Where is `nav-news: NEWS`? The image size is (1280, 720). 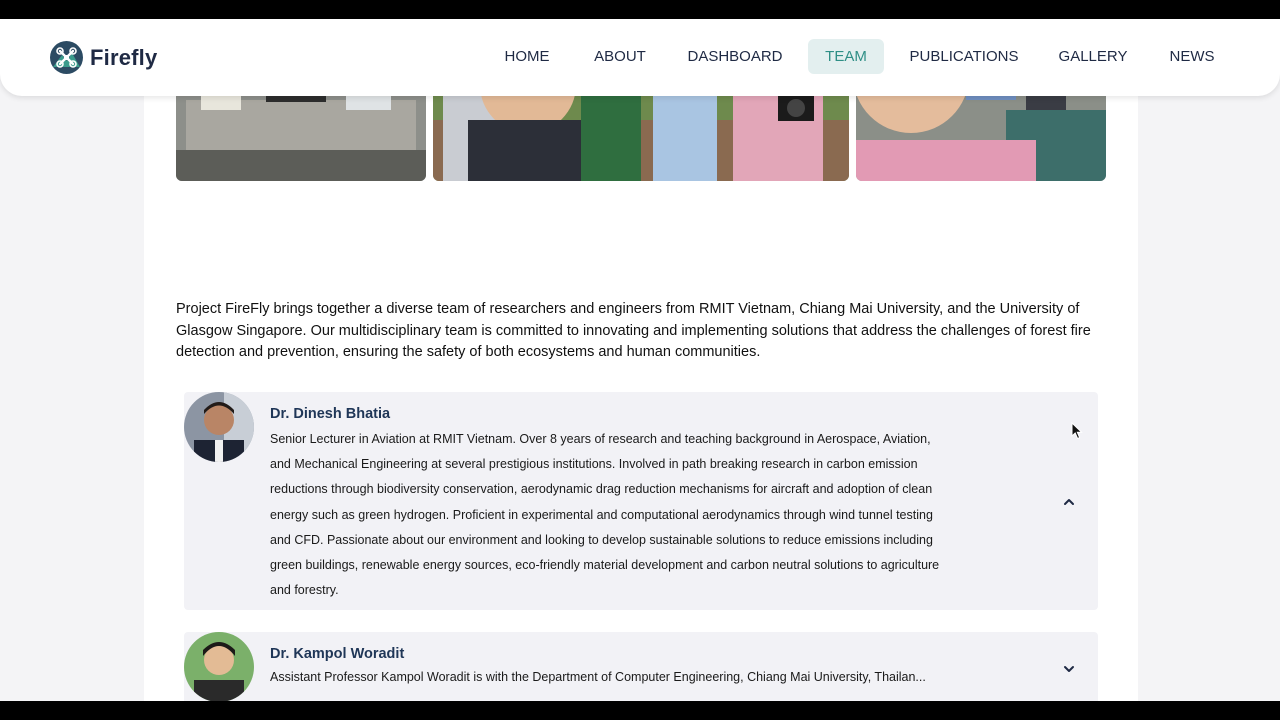
nav-news: NEWS is located at coordinates (1192, 56).